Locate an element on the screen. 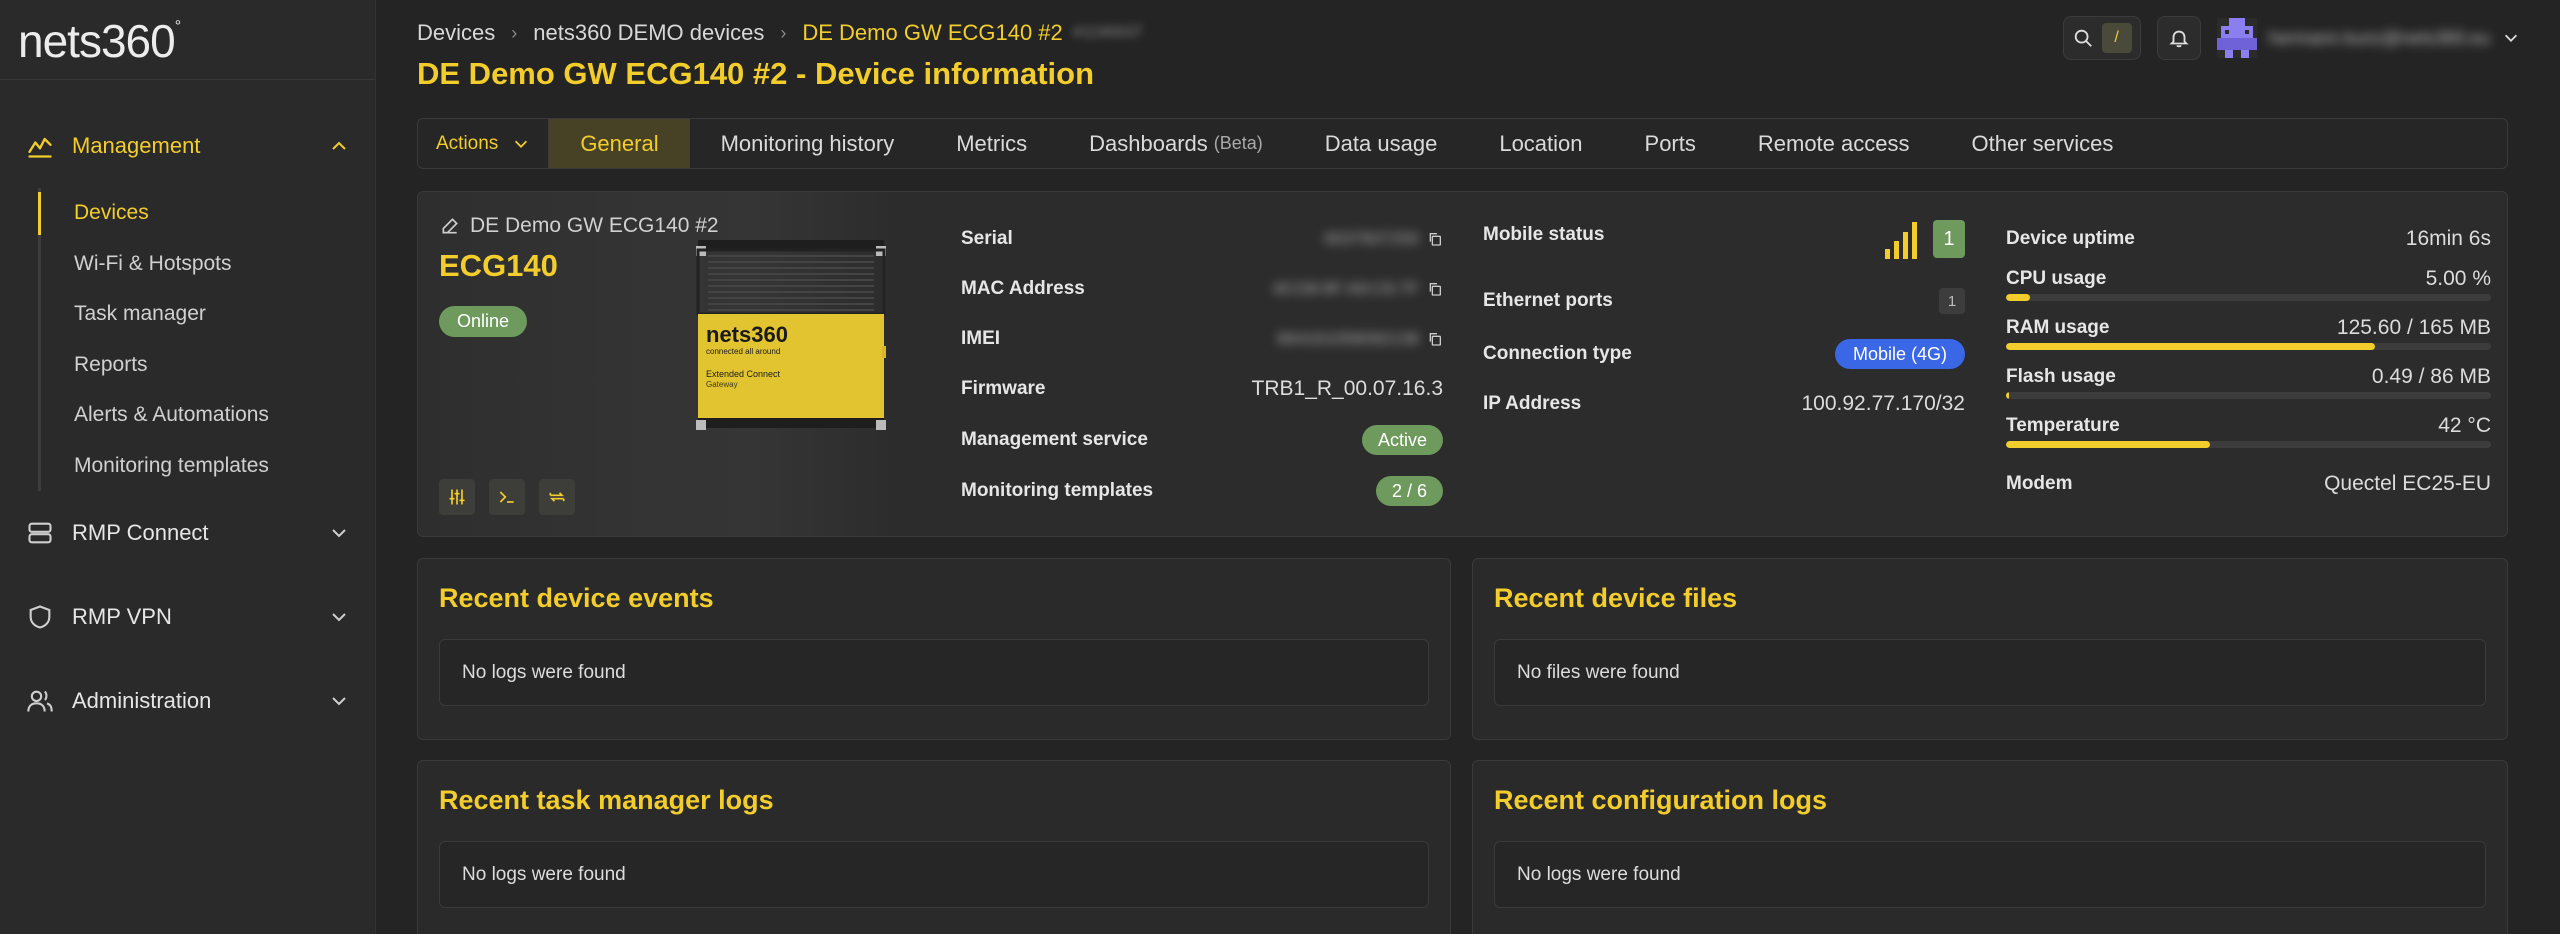 The width and height of the screenshot is (2560, 934). configure-button is located at coordinates (457, 497).